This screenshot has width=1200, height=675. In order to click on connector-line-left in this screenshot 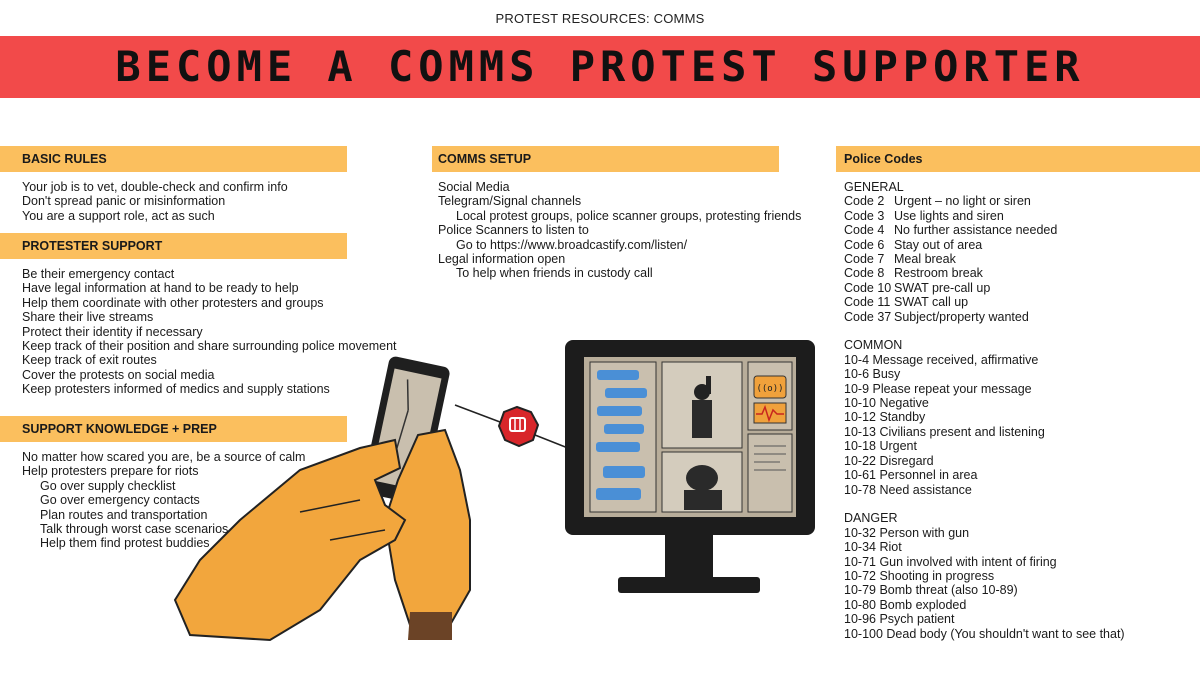, I will do `click(477, 413)`.